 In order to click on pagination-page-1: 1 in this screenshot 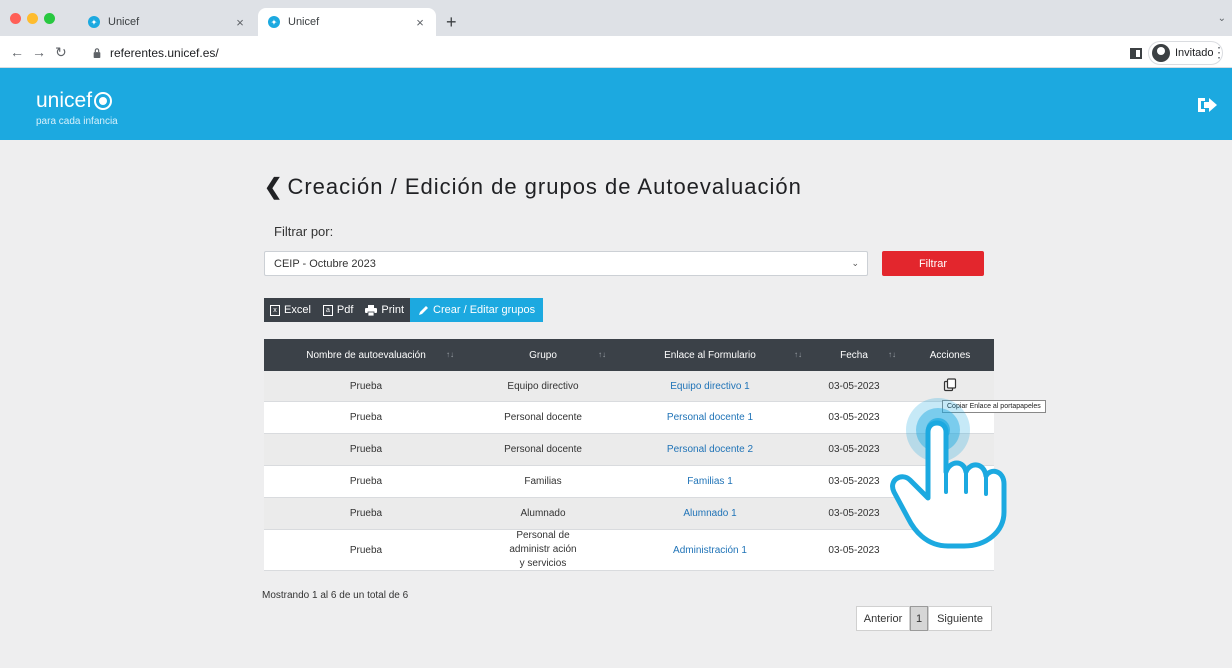, I will do `click(919, 618)`.